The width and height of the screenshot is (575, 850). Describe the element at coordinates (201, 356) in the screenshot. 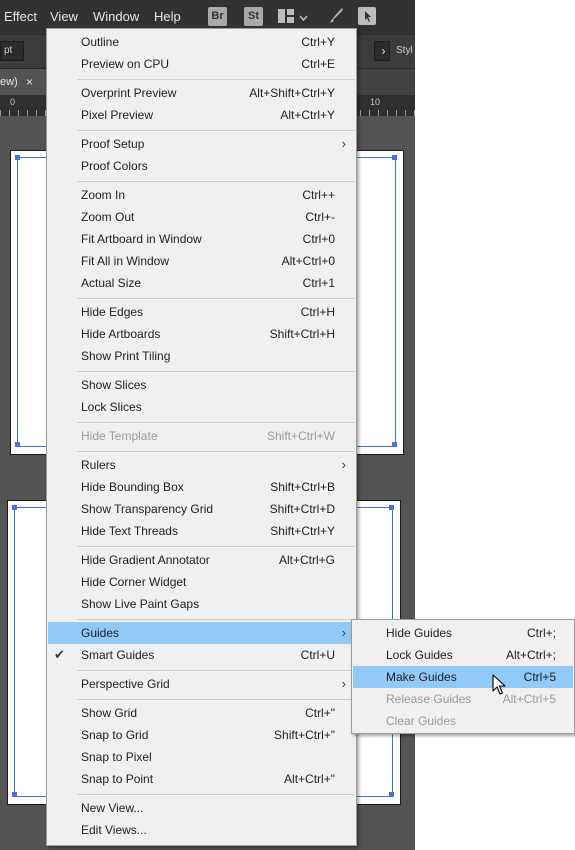

I see `menu-item-show-print-tiling: Show Print Tiling` at that location.